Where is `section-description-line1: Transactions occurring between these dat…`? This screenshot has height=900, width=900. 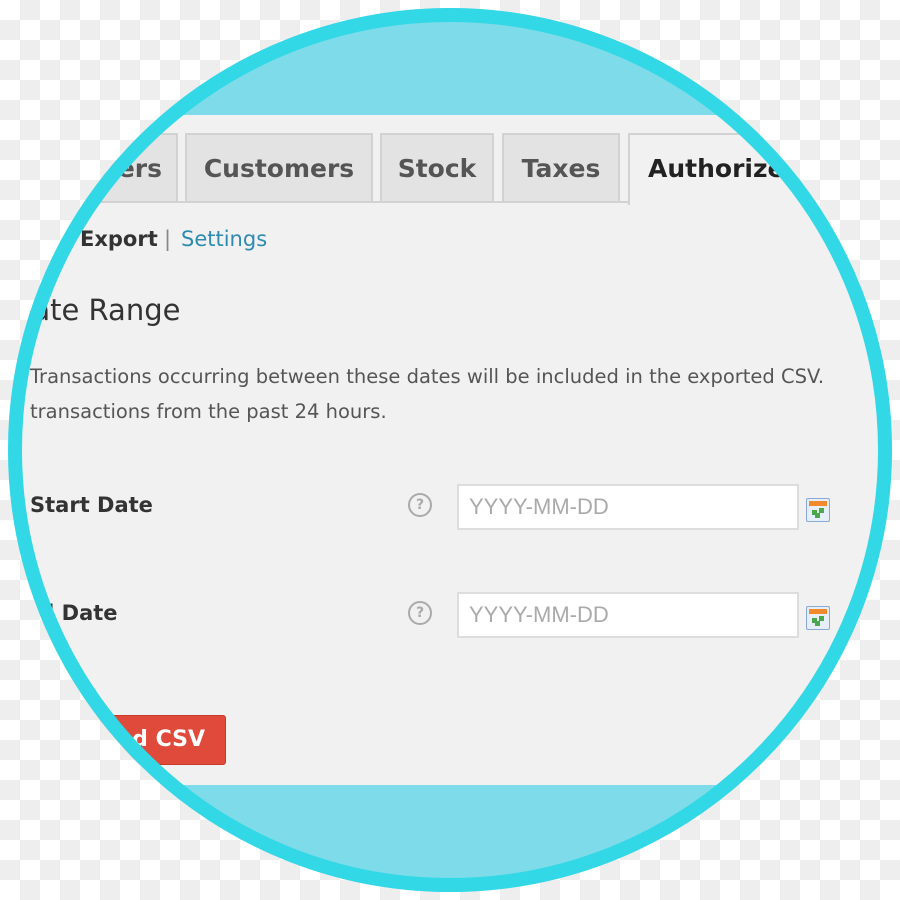 section-description-line1: Transactions occurring between these dat… is located at coordinates (427, 376).